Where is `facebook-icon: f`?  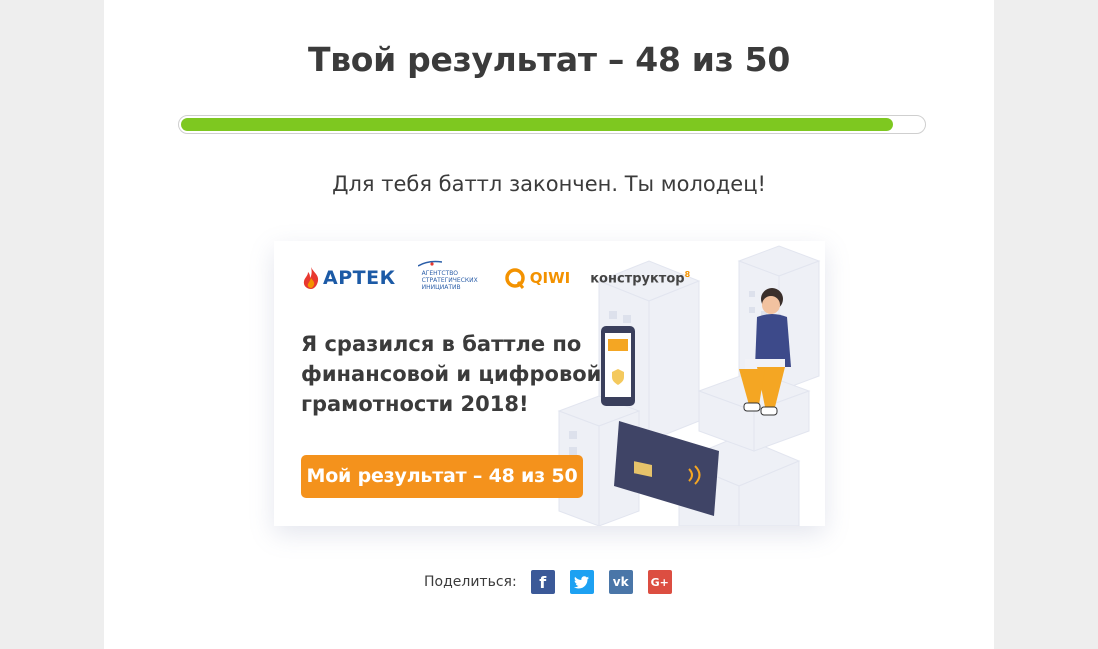 facebook-icon: f is located at coordinates (543, 582).